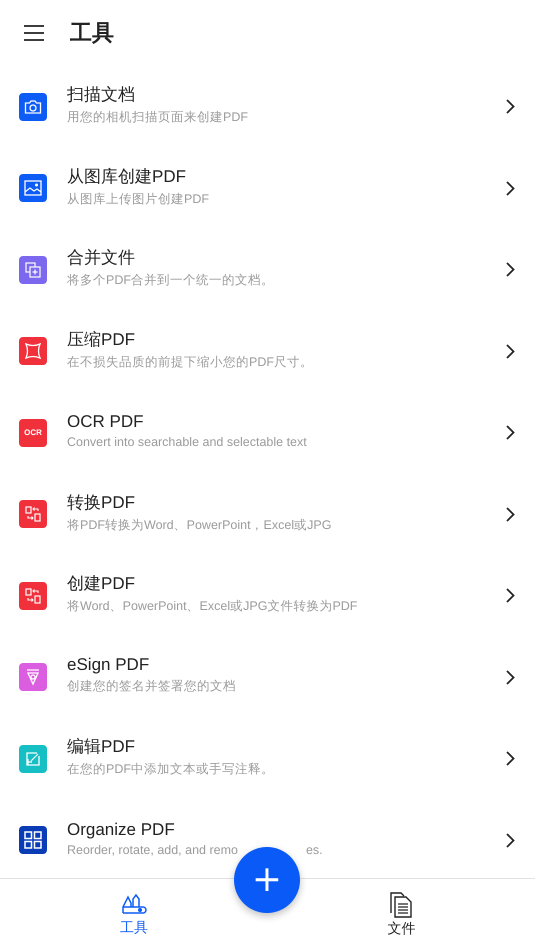 The width and height of the screenshot is (535, 951). Describe the element at coordinates (151, 687) in the screenshot. I see `tool-description: 创建您的签名并签署您的文档` at that location.